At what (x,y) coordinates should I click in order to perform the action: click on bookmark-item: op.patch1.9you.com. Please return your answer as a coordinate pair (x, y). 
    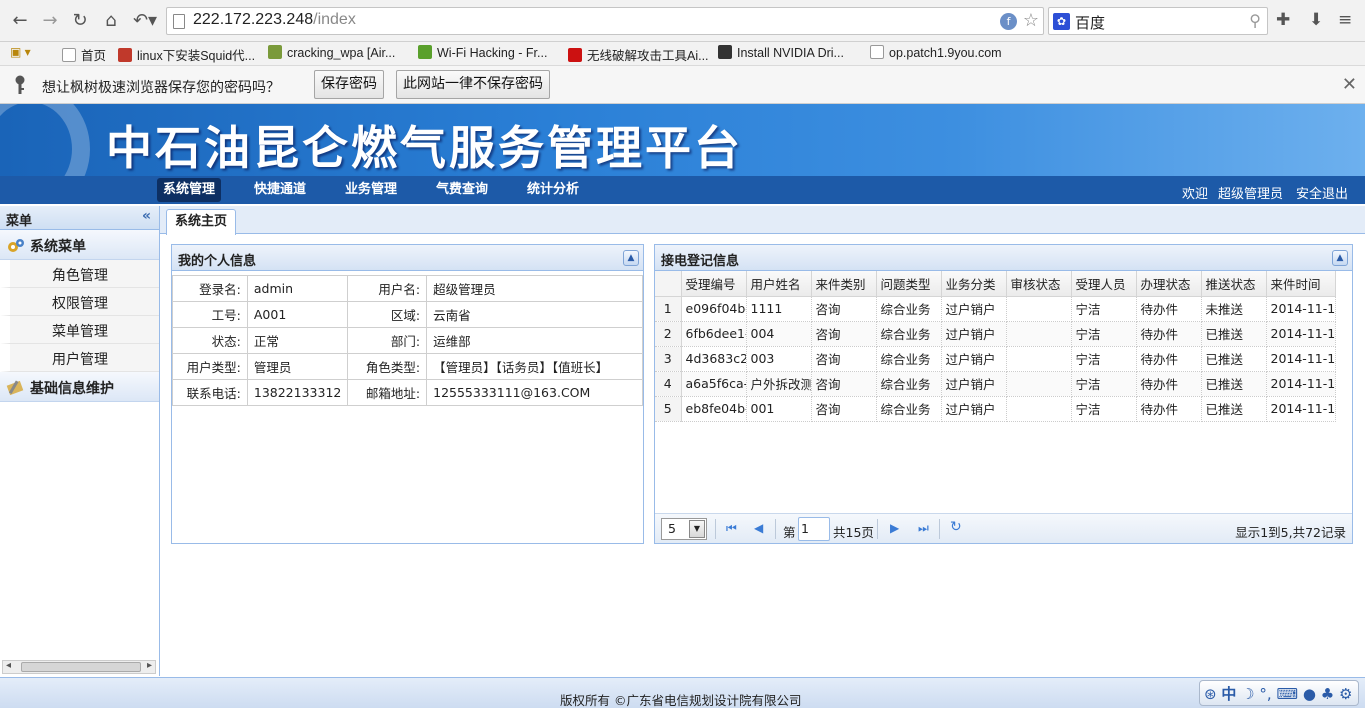
    Looking at the image, I should click on (936, 54).